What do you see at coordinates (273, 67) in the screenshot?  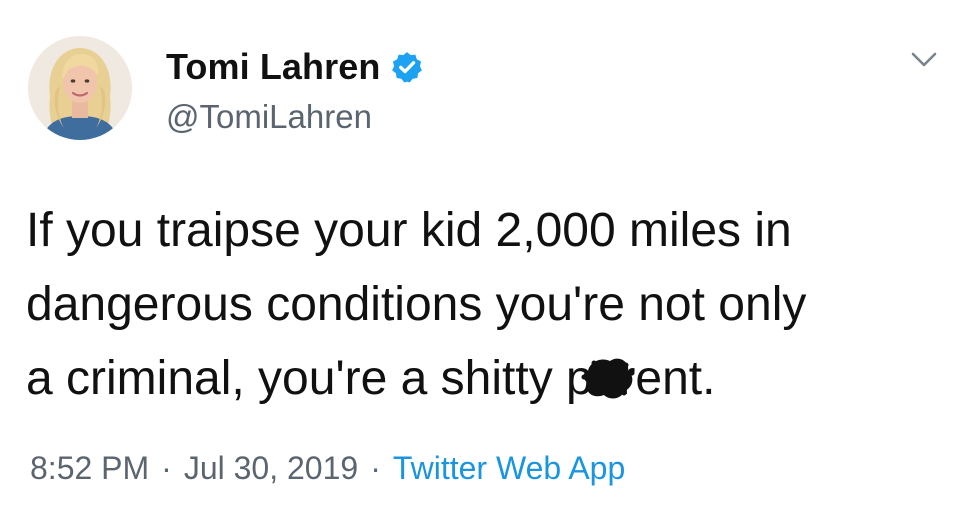 I see `display-name: Tomi Lahren` at bounding box center [273, 67].